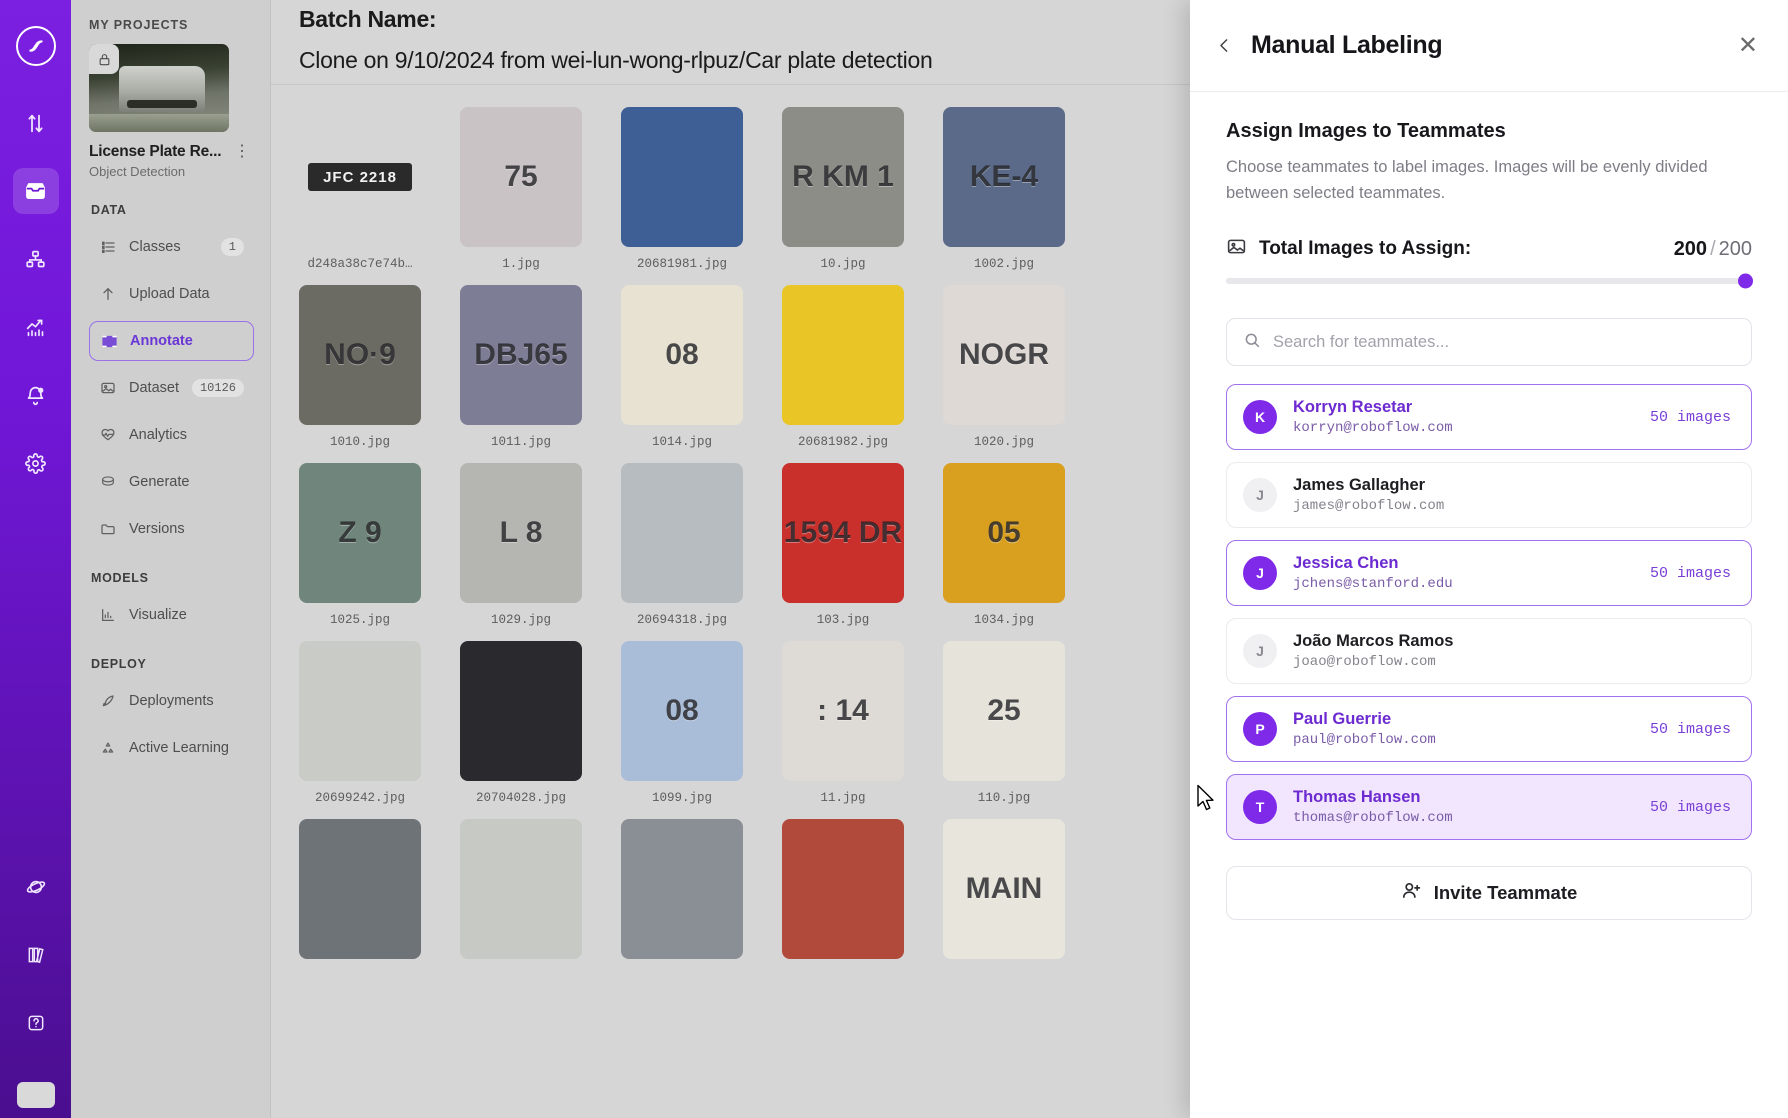 Image resolution: width=1788 pixels, height=1118 pixels. What do you see at coordinates (1713, 249) in the screenshot?
I see `total-images-value: 200/200` at bounding box center [1713, 249].